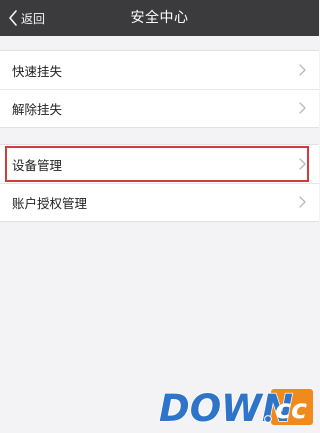  I want to click on menu-item-label: 解除挂失, so click(37, 109).